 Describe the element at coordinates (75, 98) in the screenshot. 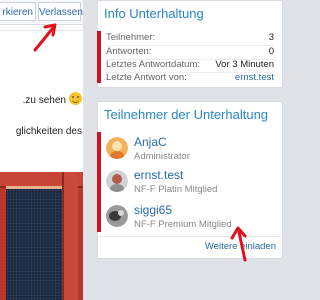

I see `smiley-icon` at that location.